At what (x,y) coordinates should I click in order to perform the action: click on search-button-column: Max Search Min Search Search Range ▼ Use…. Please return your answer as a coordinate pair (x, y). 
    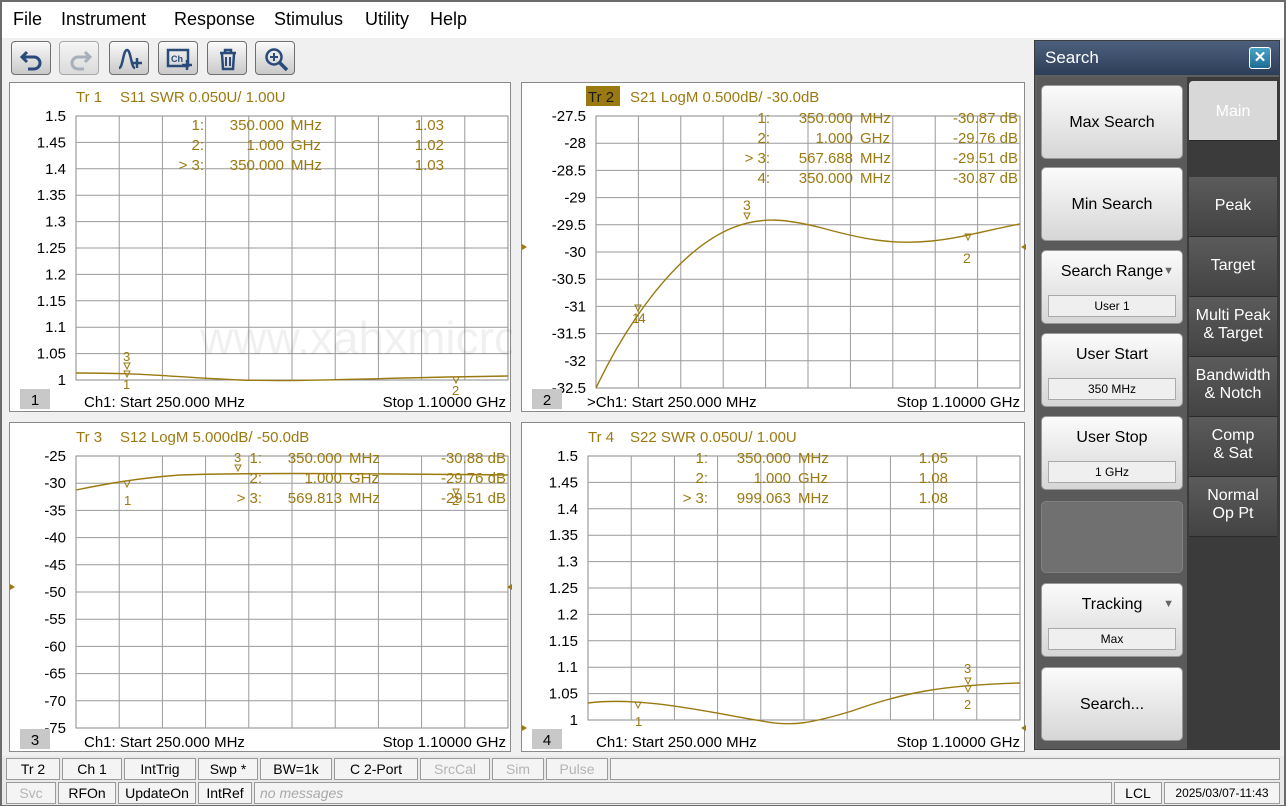
    Looking at the image, I should click on (1112, 413).